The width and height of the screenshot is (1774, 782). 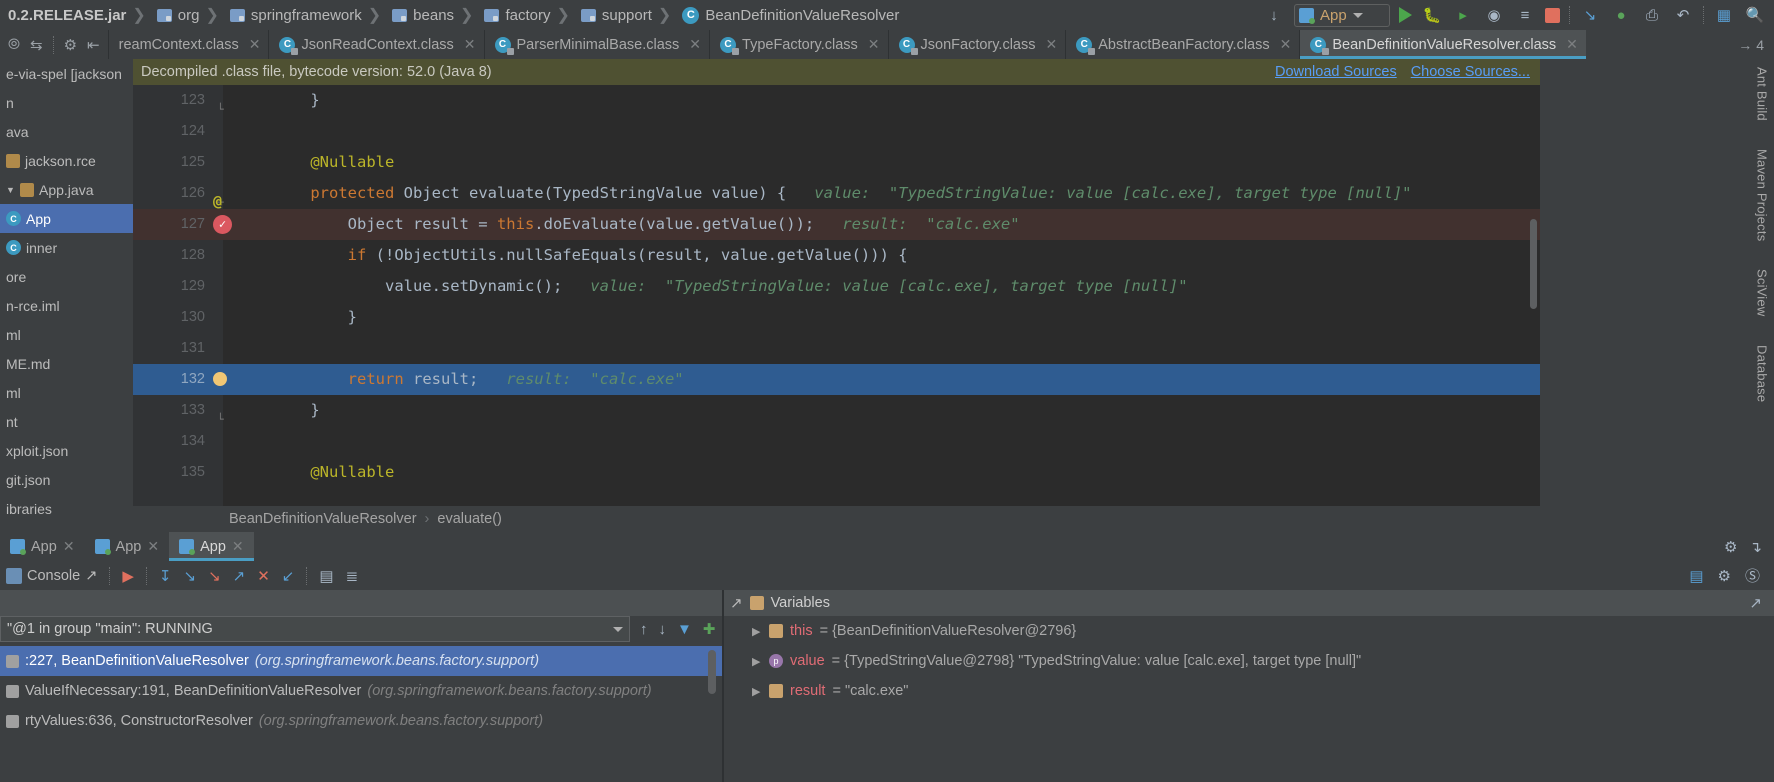 I want to click on locate-icon: ⦾, so click(x=14, y=44).